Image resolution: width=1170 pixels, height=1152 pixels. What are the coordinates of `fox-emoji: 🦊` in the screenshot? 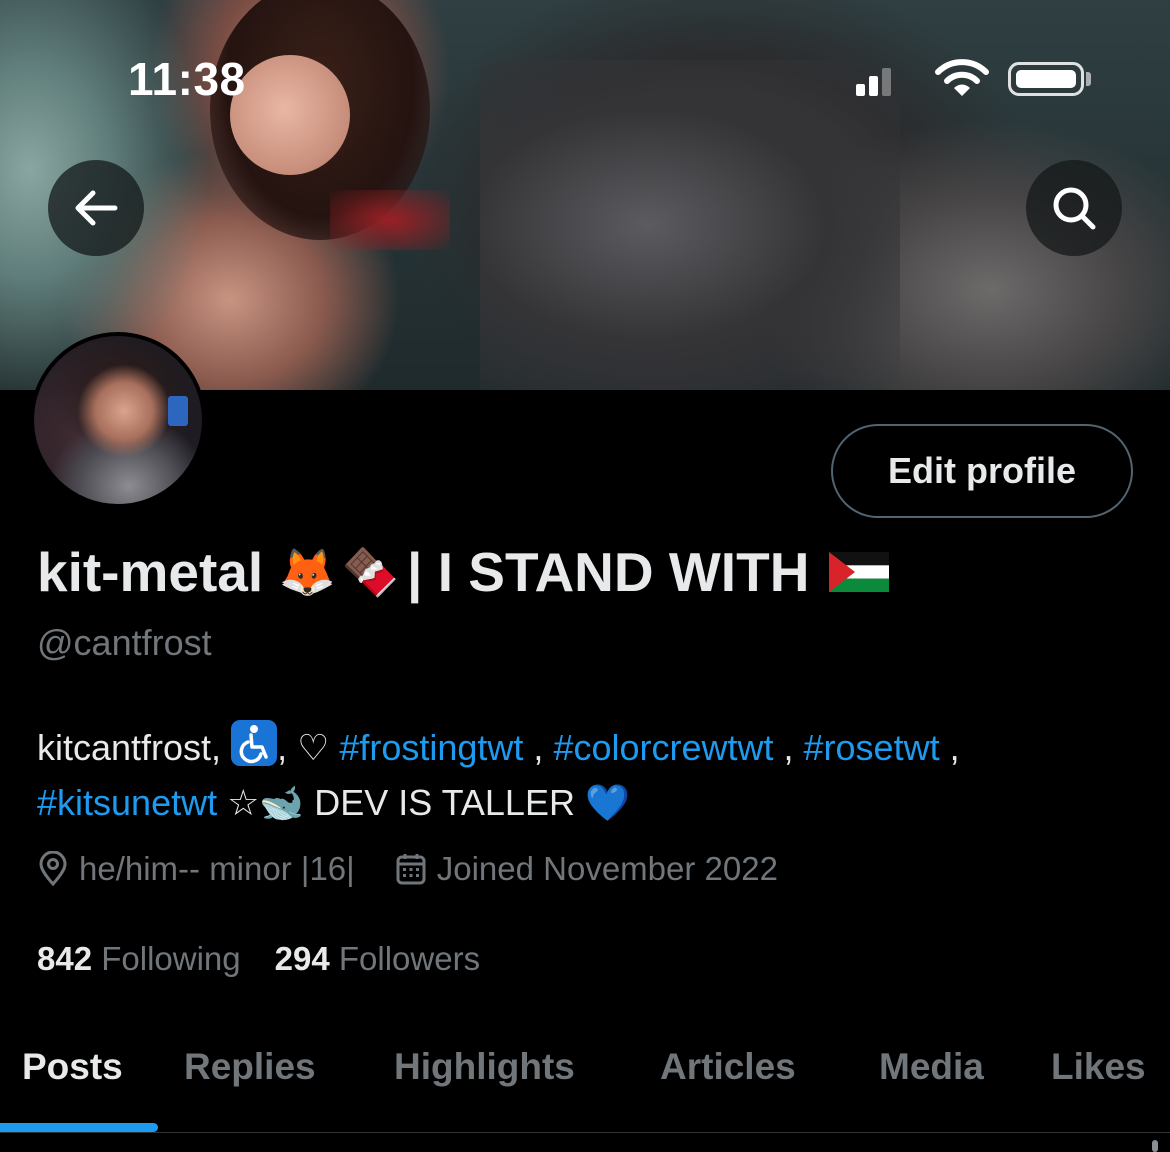 It's located at (307, 571).